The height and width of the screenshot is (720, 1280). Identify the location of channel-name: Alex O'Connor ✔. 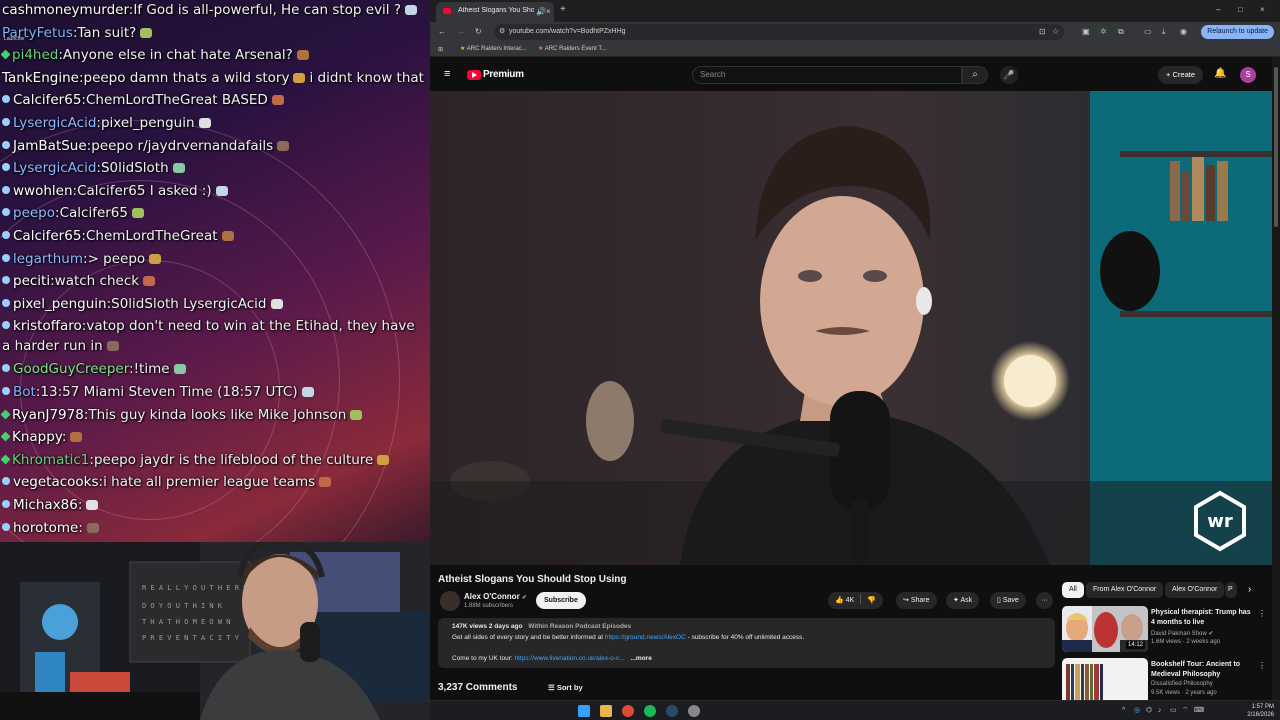
(495, 596).